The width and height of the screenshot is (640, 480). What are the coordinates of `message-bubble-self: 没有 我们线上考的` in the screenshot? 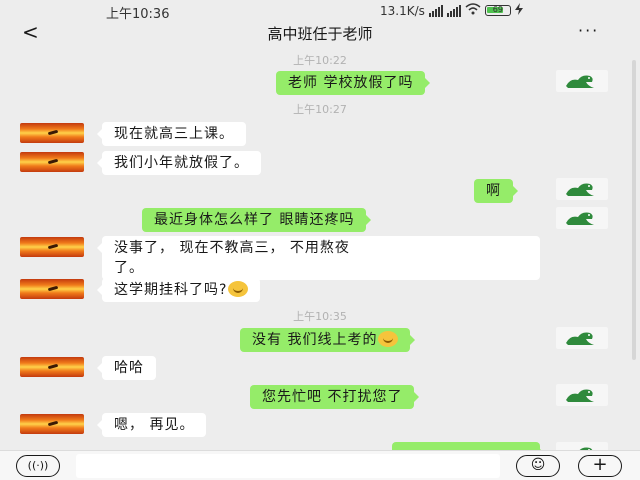 It's located at (328, 340).